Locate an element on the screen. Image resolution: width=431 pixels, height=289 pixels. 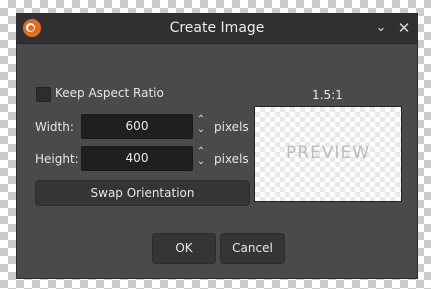
swap-orientation-button: Swap Orientation is located at coordinates (142, 193).